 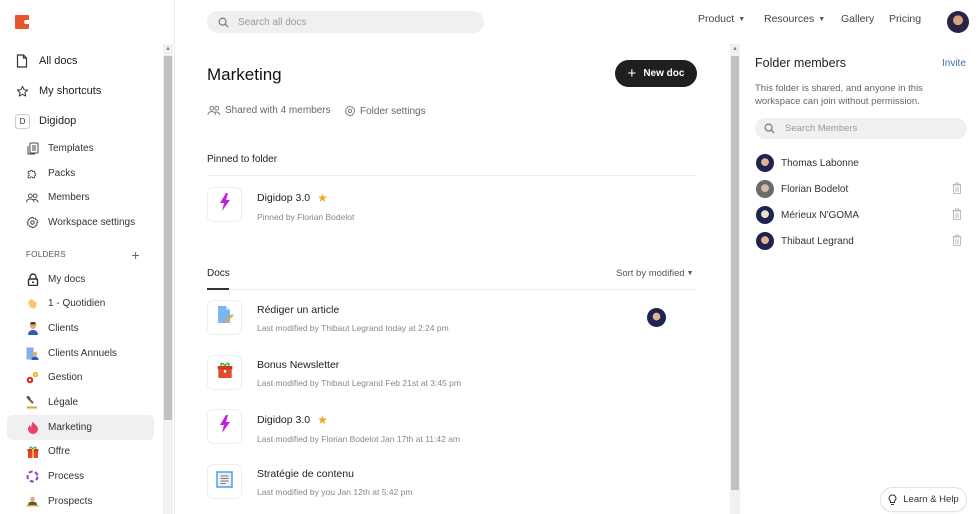 What do you see at coordinates (789, 19) in the screenshot?
I see `nav-label: Resources` at bounding box center [789, 19].